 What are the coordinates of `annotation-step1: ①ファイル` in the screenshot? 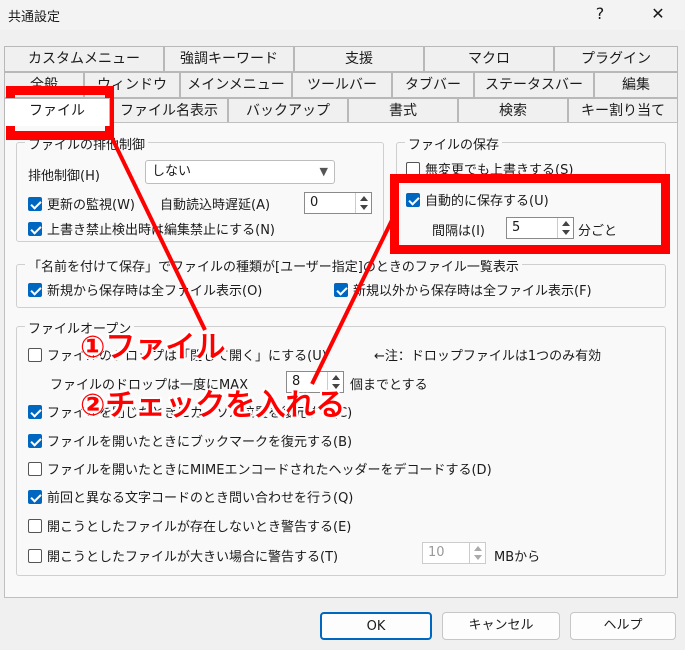 It's located at (153, 347).